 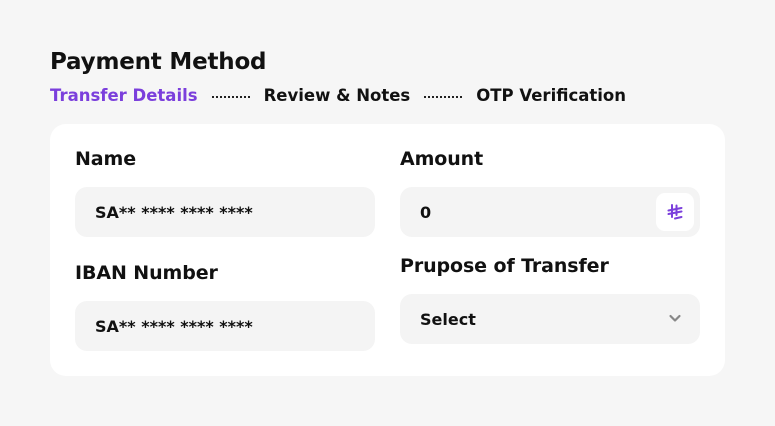 What do you see at coordinates (174, 212) in the screenshot?
I see `name-value: SA** **** **** ****` at bounding box center [174, 212].